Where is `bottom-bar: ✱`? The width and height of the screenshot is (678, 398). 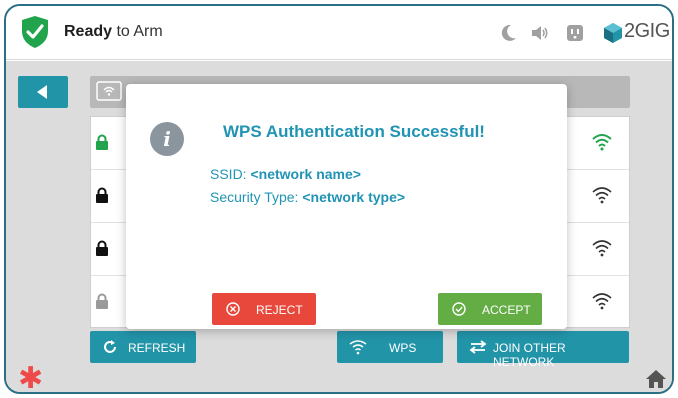
bottom-bar: ✱ is located at coordinates (339, 377).